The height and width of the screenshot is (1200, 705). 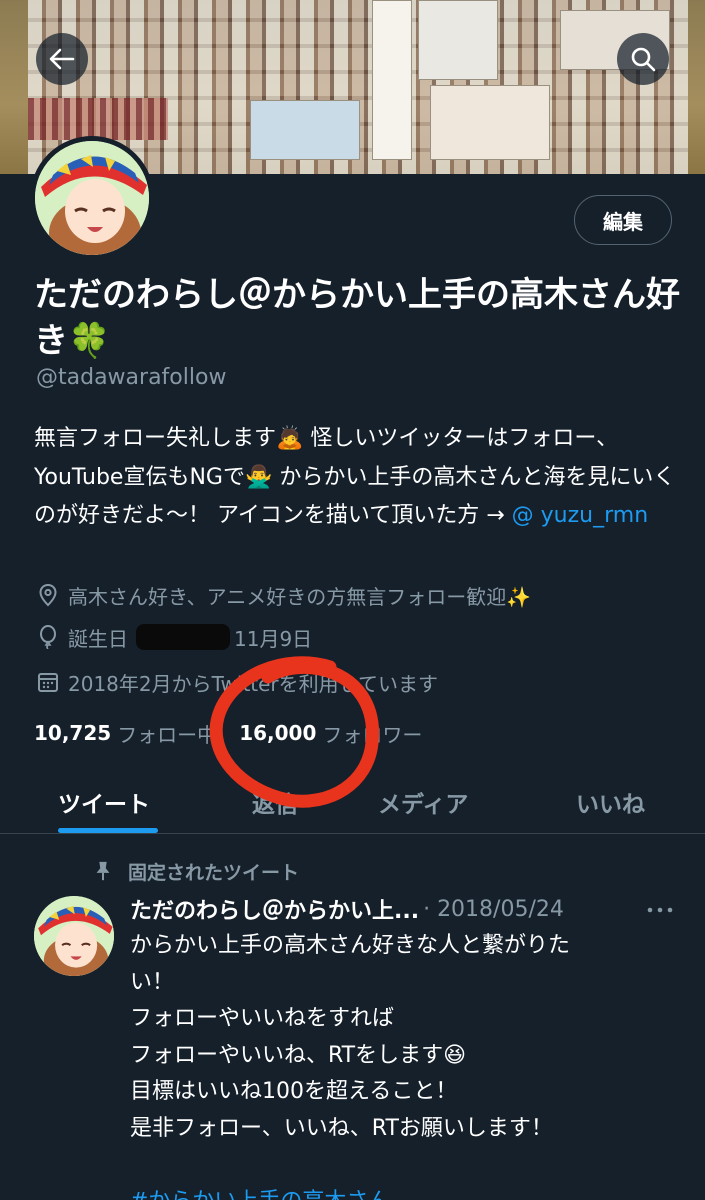 I want to click on tab-replies: 返信, so click(x=275, y=802).